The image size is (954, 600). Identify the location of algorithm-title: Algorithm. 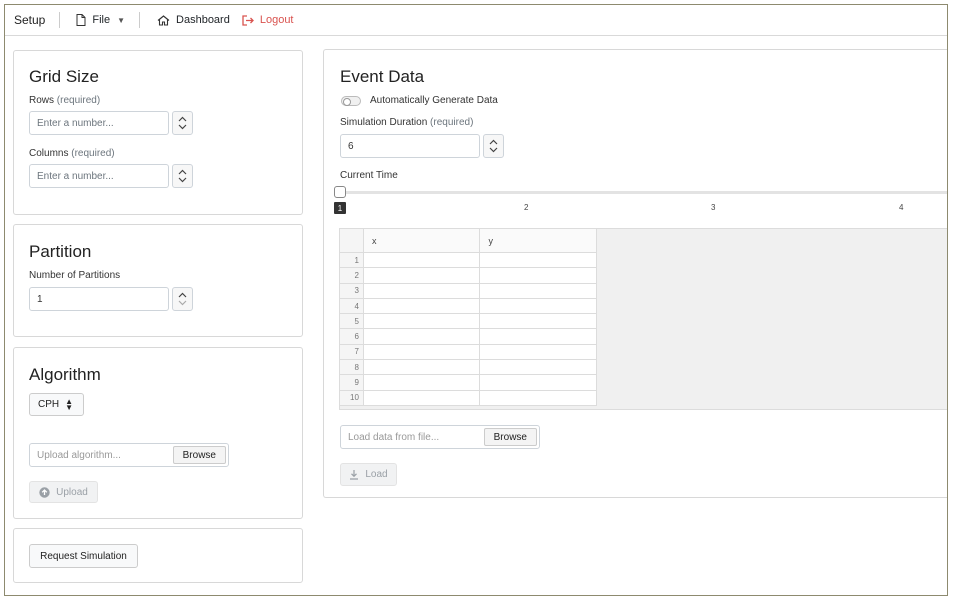
(65, 374).